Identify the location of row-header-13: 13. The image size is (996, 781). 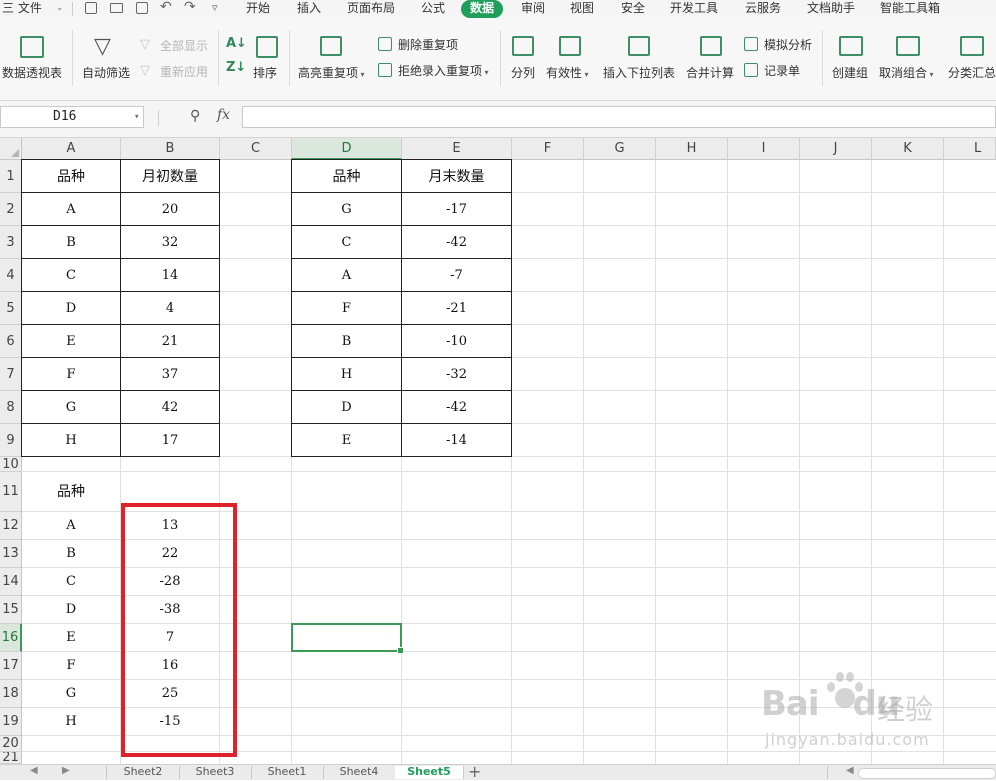
(11, 554).